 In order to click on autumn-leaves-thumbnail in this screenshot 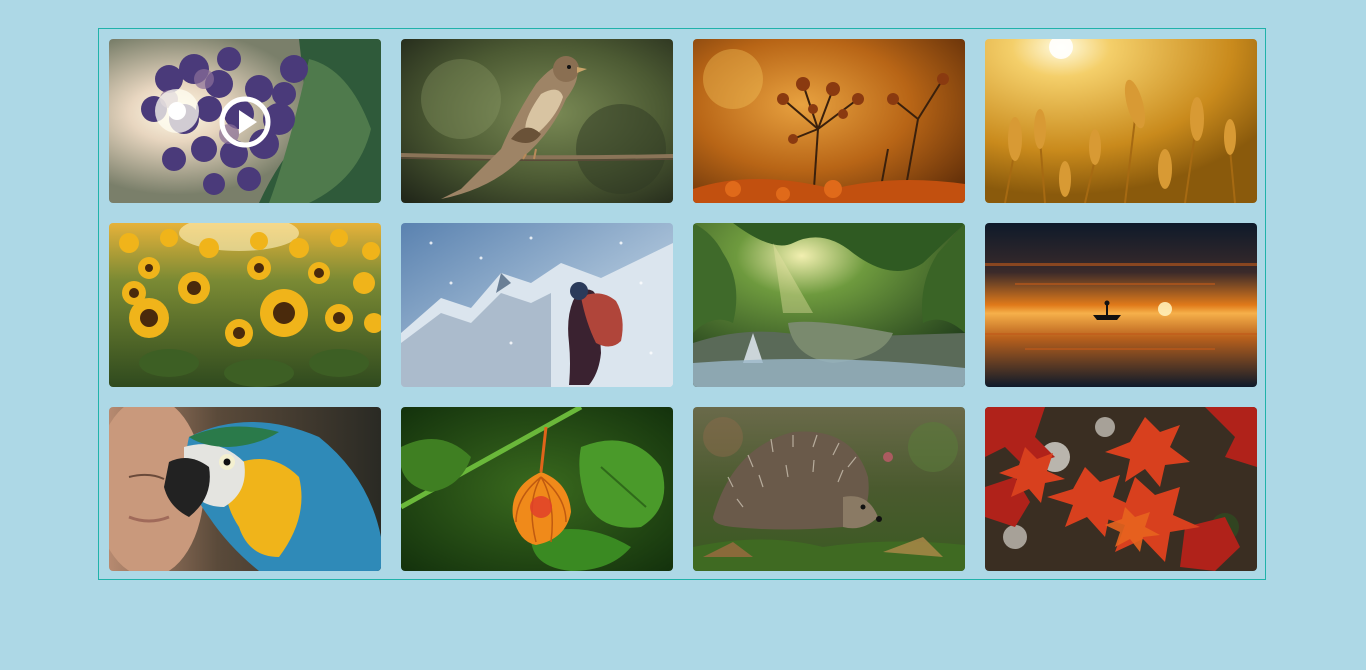, I will do `click(1121, 489)`.